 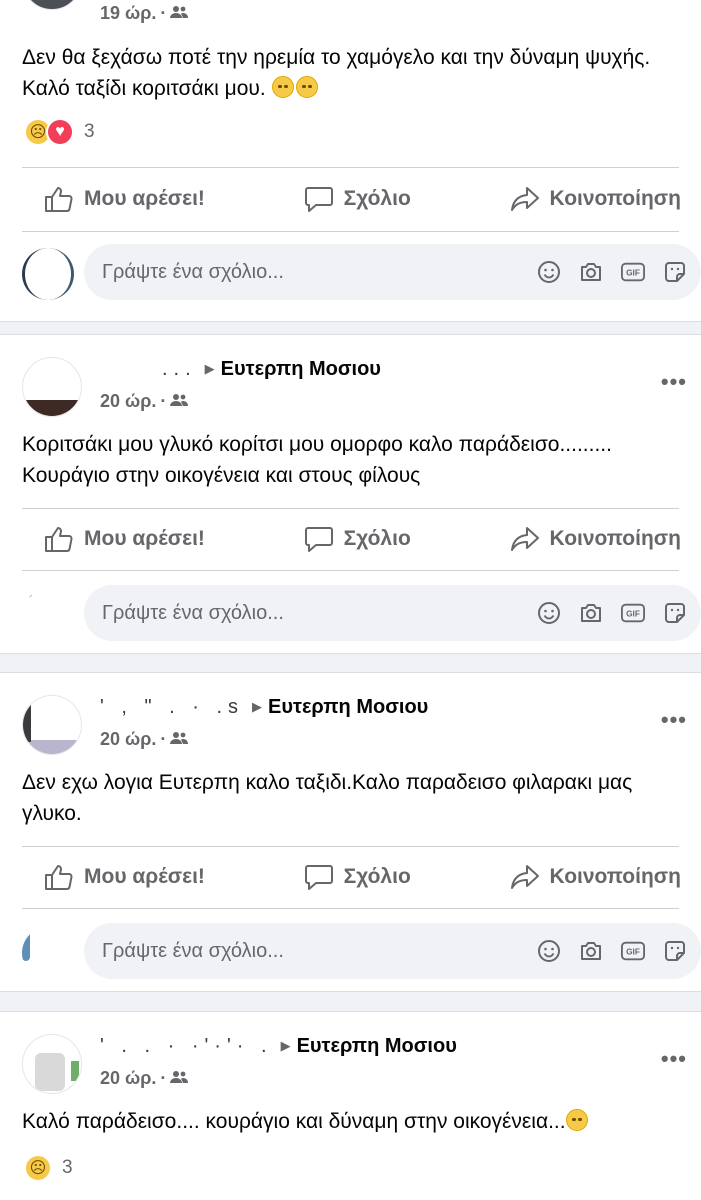 I want to click on post-author: ' , " . · .s ▶ Ευτερπη Μοσιου, so click(x=264, y=707).